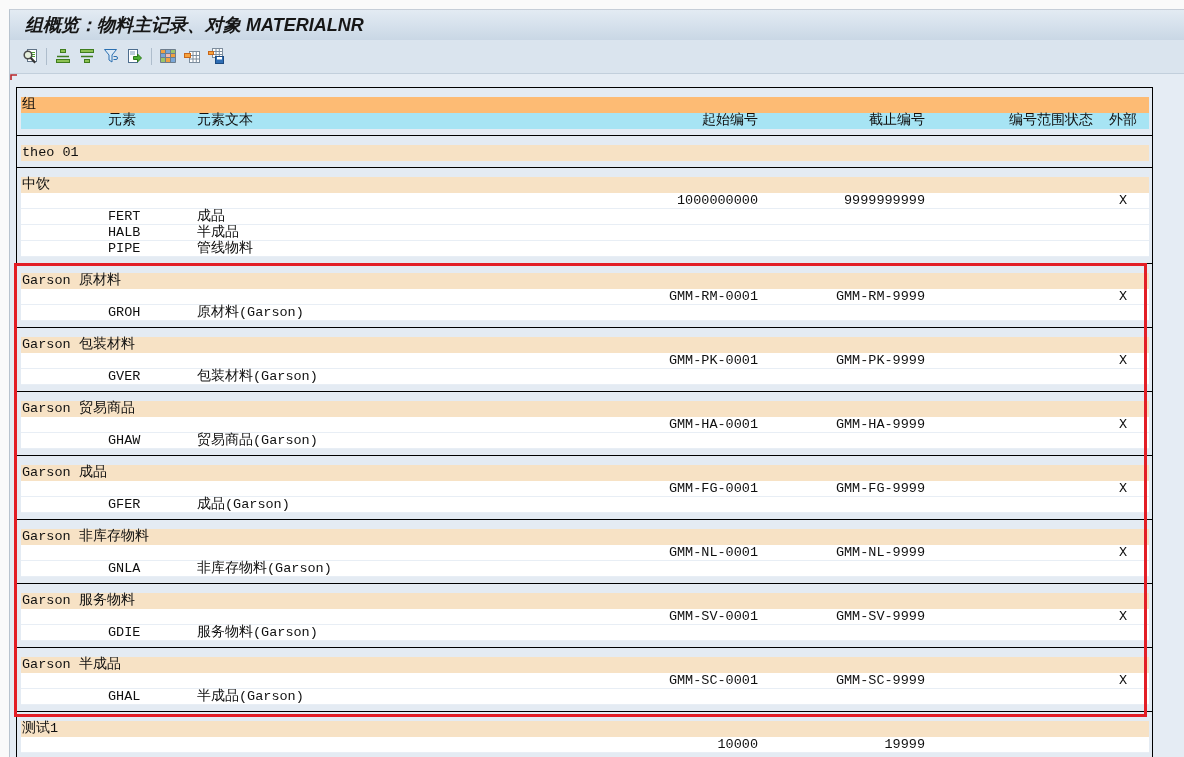 This screenshot has width=1184, height=757. I want to click on grid-save-icon, so click(216, 56).